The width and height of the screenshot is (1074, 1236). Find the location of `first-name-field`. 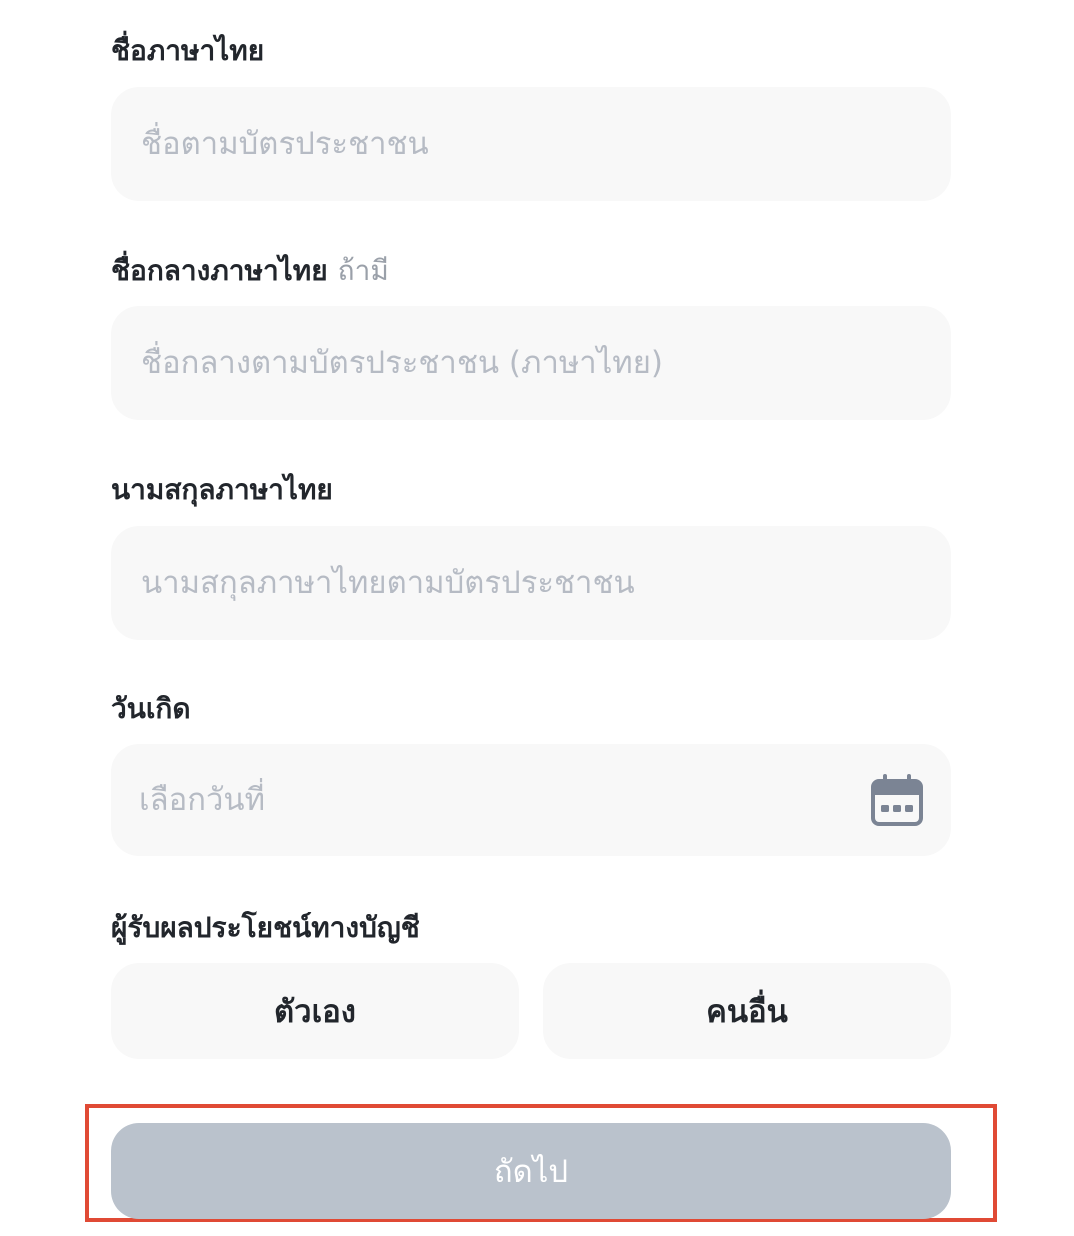

first-name-field is located at coordinates (531, 144).